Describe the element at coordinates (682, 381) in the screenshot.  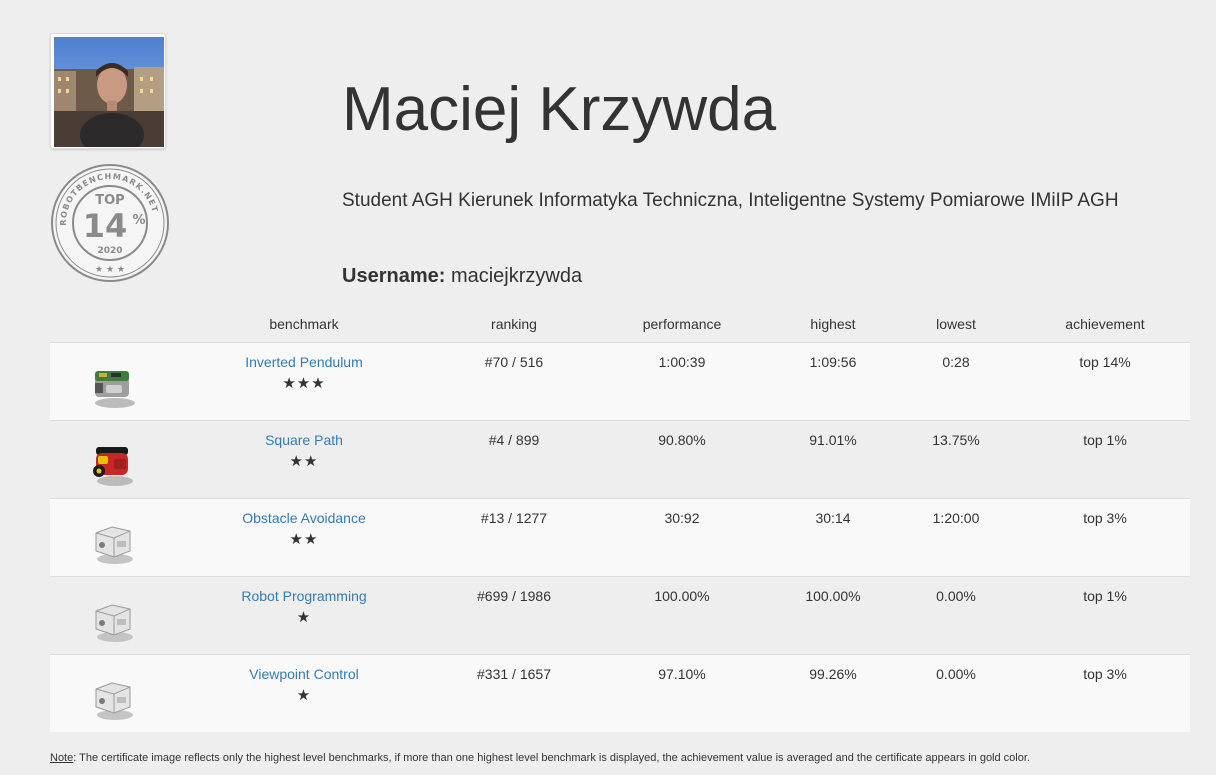
I see `performance-cell: 1:00:39` at that location.